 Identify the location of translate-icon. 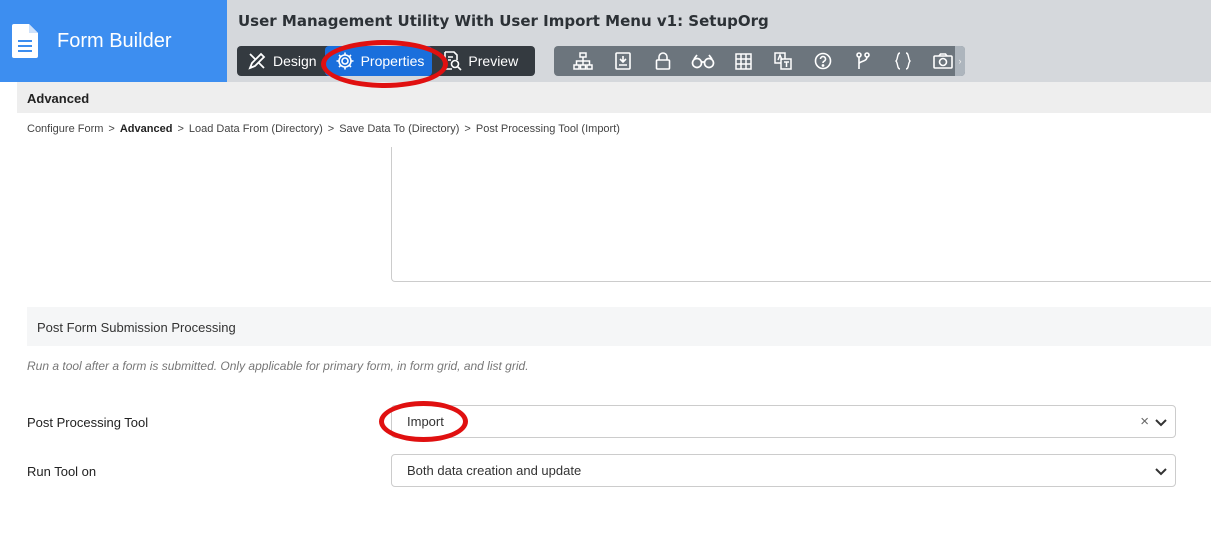
(783, 61).